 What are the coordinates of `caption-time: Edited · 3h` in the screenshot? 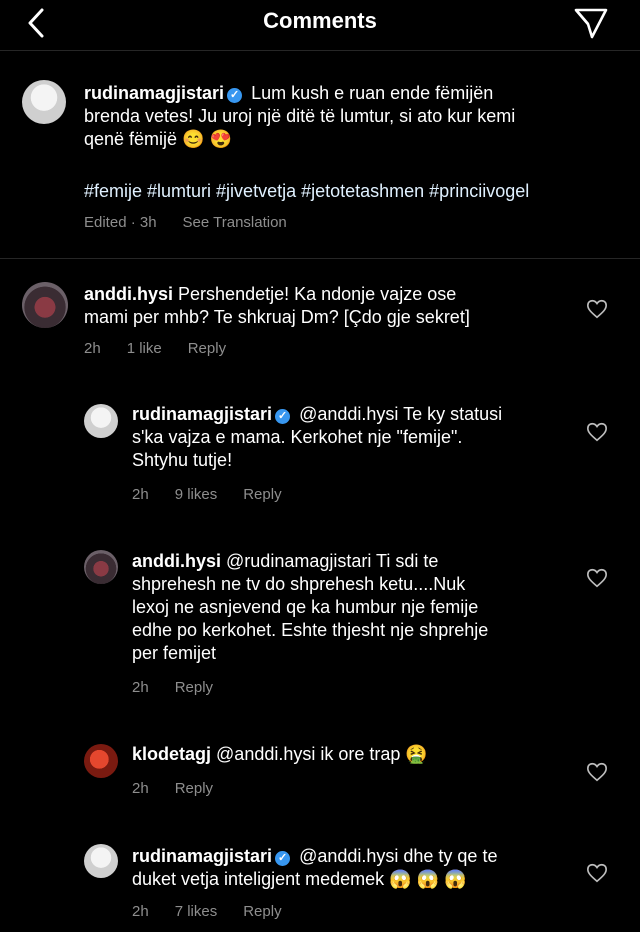 It's located at (120, 222).